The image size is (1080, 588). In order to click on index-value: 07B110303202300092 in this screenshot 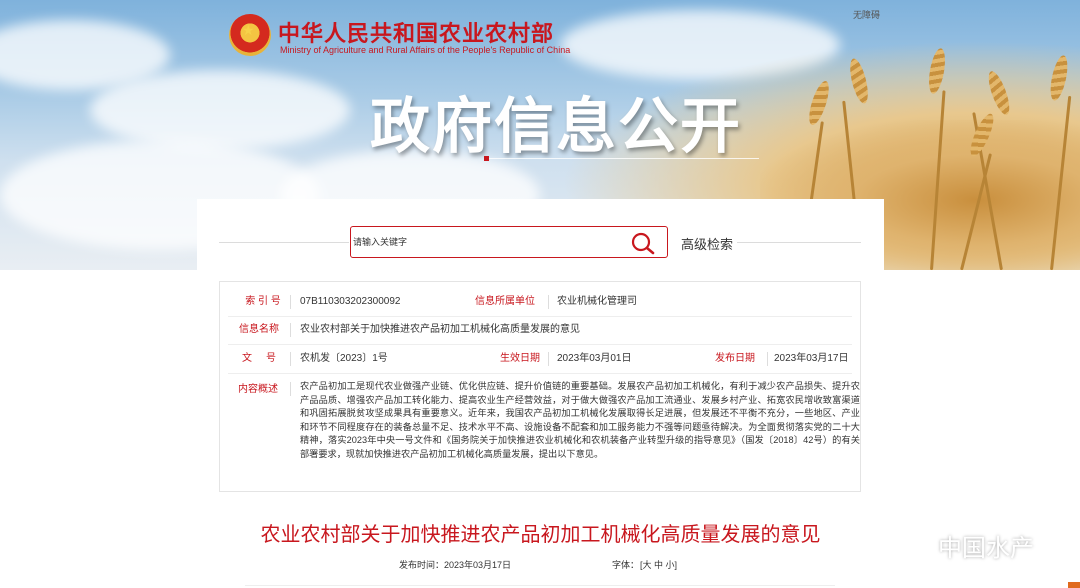, I will do `click(350, 301)`.